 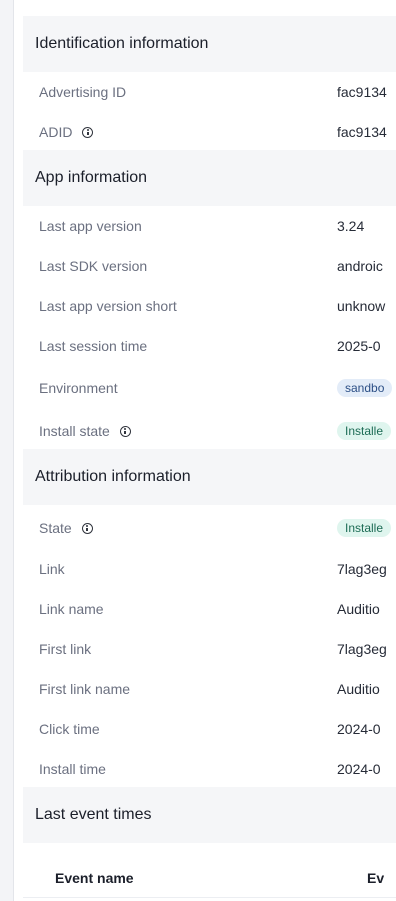 I want to click on row-label: Environment, so click(x=78, y=388).